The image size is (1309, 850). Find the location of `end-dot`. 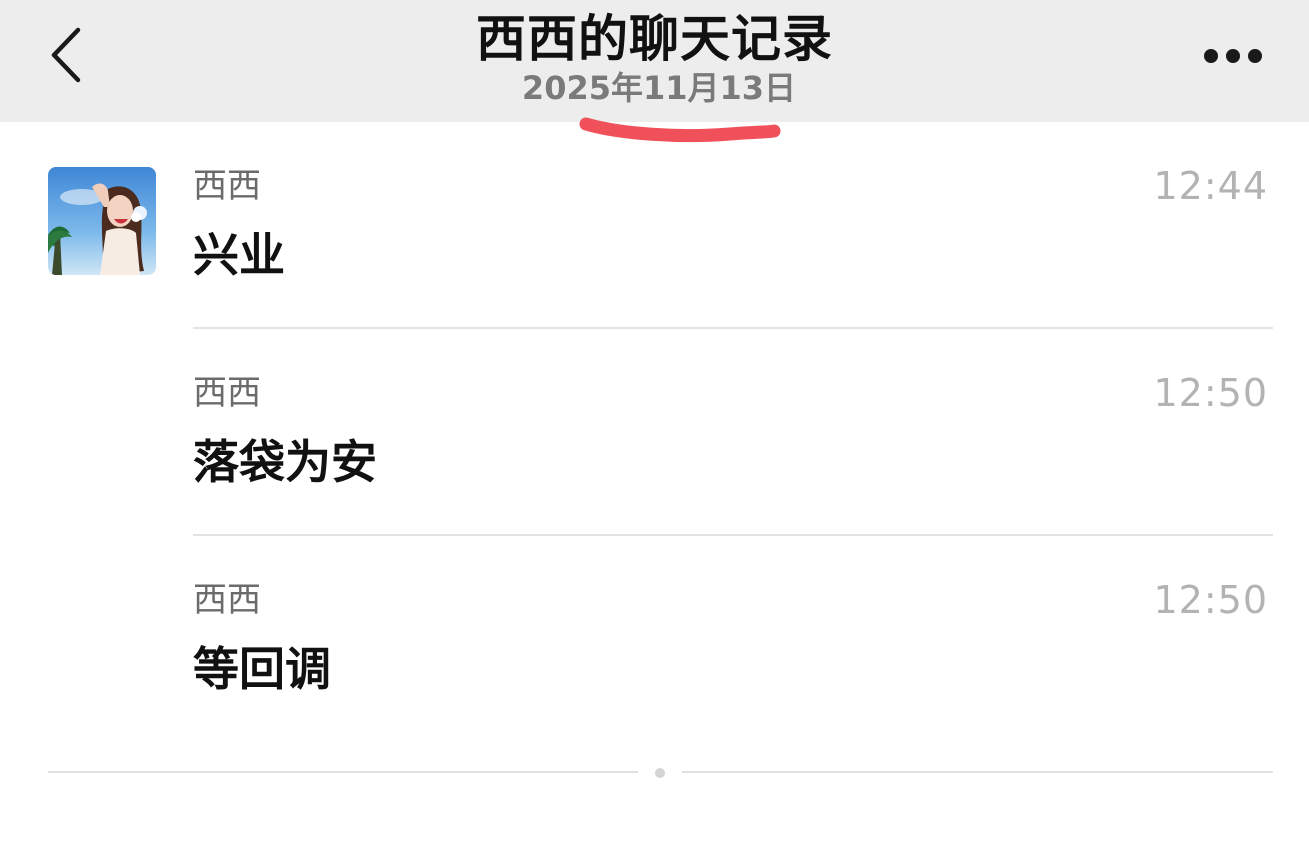

end-dot is located at coordinates (660, 773).